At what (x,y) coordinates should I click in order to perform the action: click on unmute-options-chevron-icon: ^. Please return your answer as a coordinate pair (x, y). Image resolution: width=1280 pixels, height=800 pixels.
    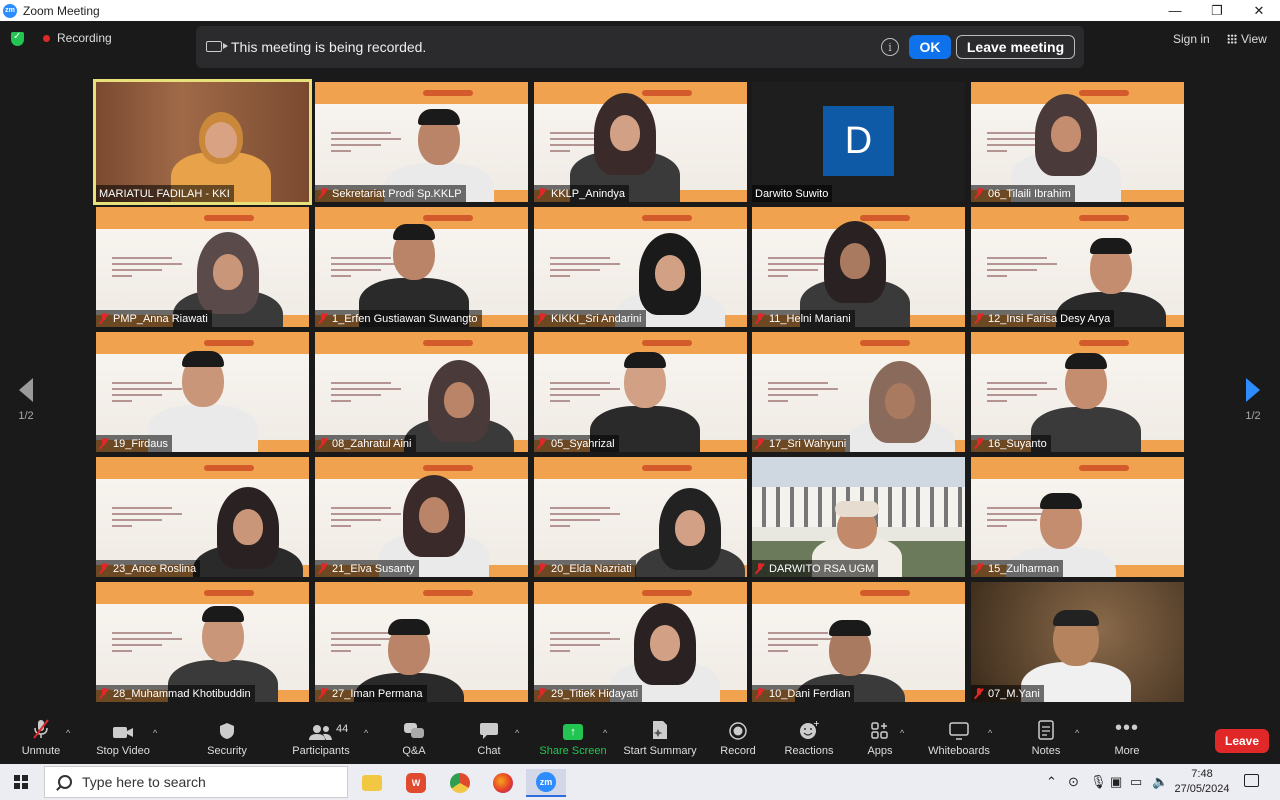
    Looking at the image, I should click on (68, 733).